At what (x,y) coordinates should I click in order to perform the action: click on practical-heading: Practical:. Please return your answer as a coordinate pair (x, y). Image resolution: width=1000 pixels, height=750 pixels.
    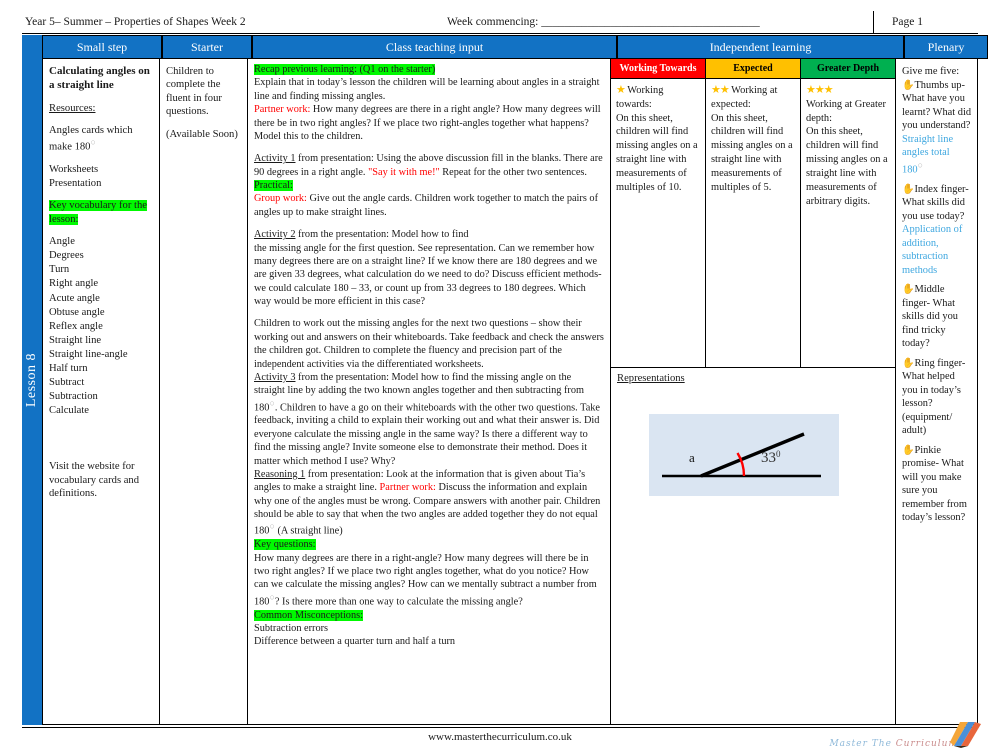
    Looking at the image, I should click on (273, 185).